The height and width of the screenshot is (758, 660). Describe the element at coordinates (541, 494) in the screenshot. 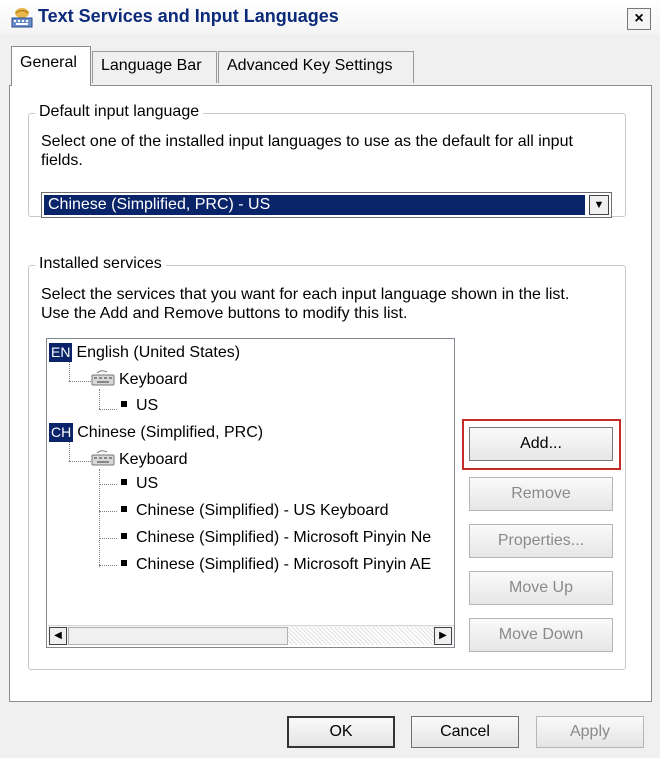

I see `remove-button: Remove` at that location.